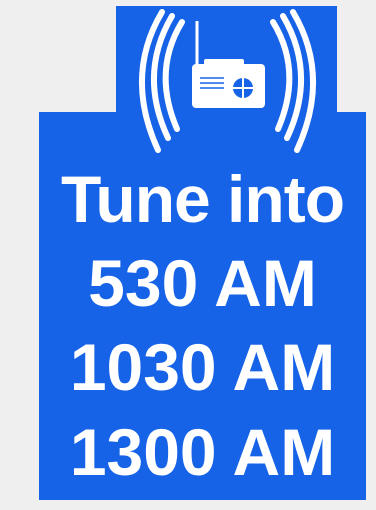 The height and width of the screenshot is (510, 376). What do you see at coordinates (202, 199) in the screenshot?
I see `headline-text: Tune into` at bounding box center [202, 199].